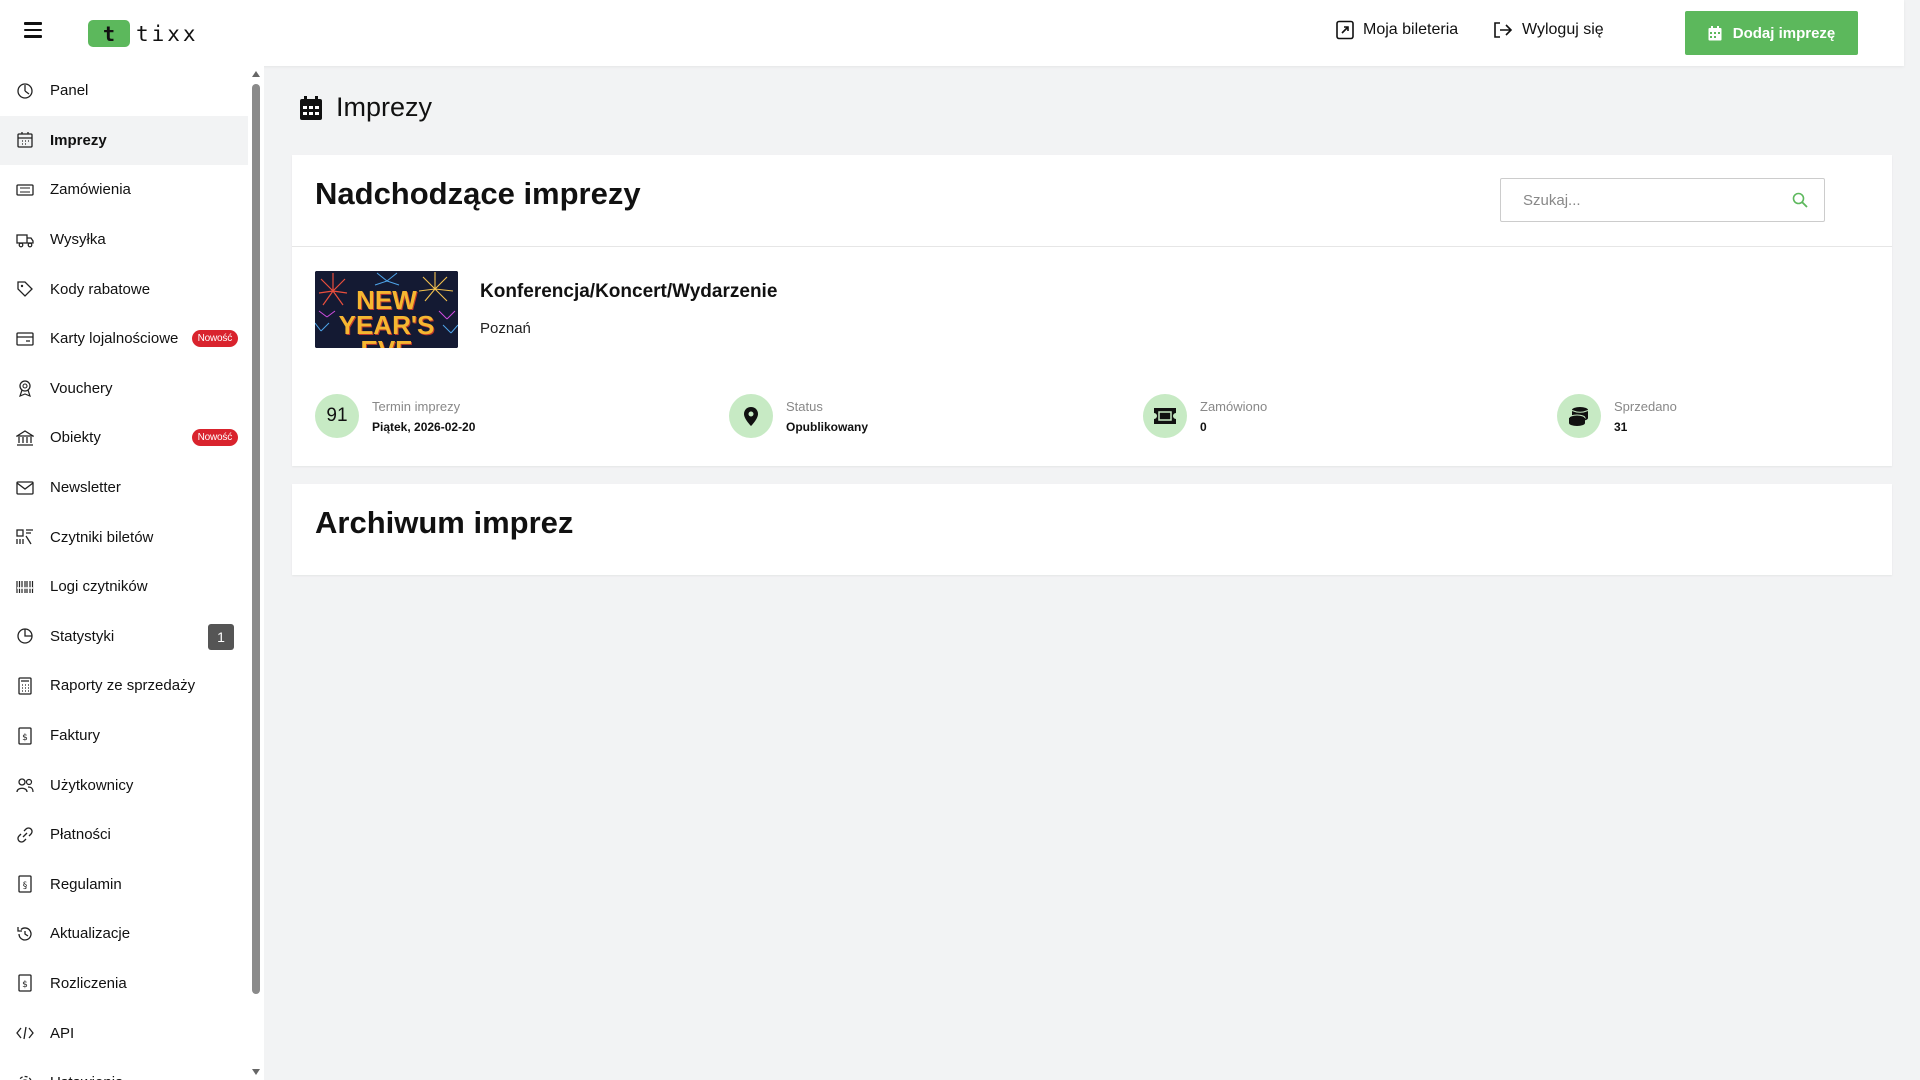  Describe the element at coordinates (90, 934) in the screenshot. I see `sidebar-item-label: Aktualizacje` at that location.